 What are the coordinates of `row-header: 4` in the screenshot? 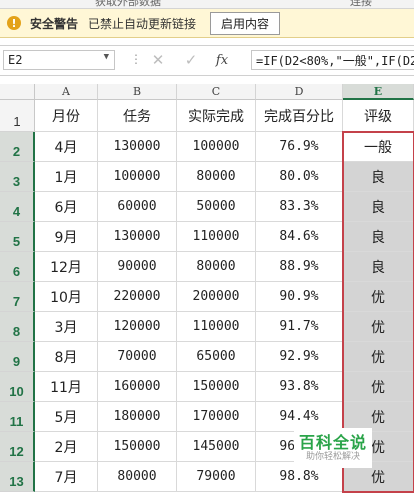 It's located at (17, 207).